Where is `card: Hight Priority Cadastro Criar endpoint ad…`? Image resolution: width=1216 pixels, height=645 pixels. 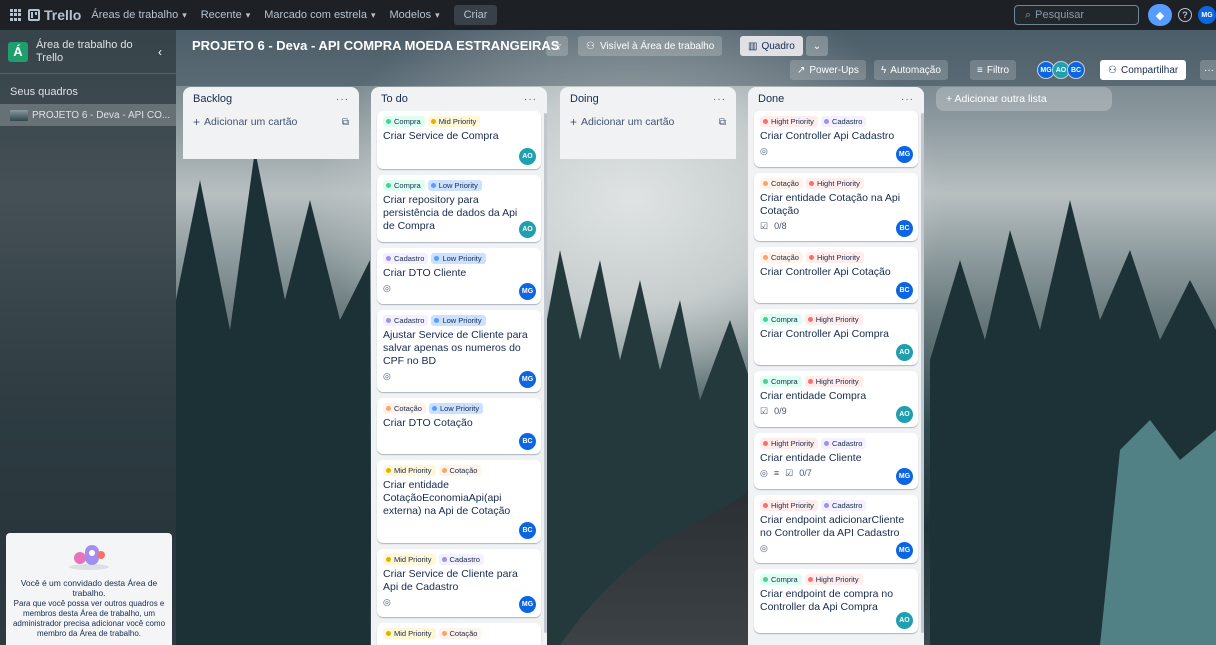
card: Hight Priority Cadastro Criar endpoint ad… is located at coordinates (836, 529).